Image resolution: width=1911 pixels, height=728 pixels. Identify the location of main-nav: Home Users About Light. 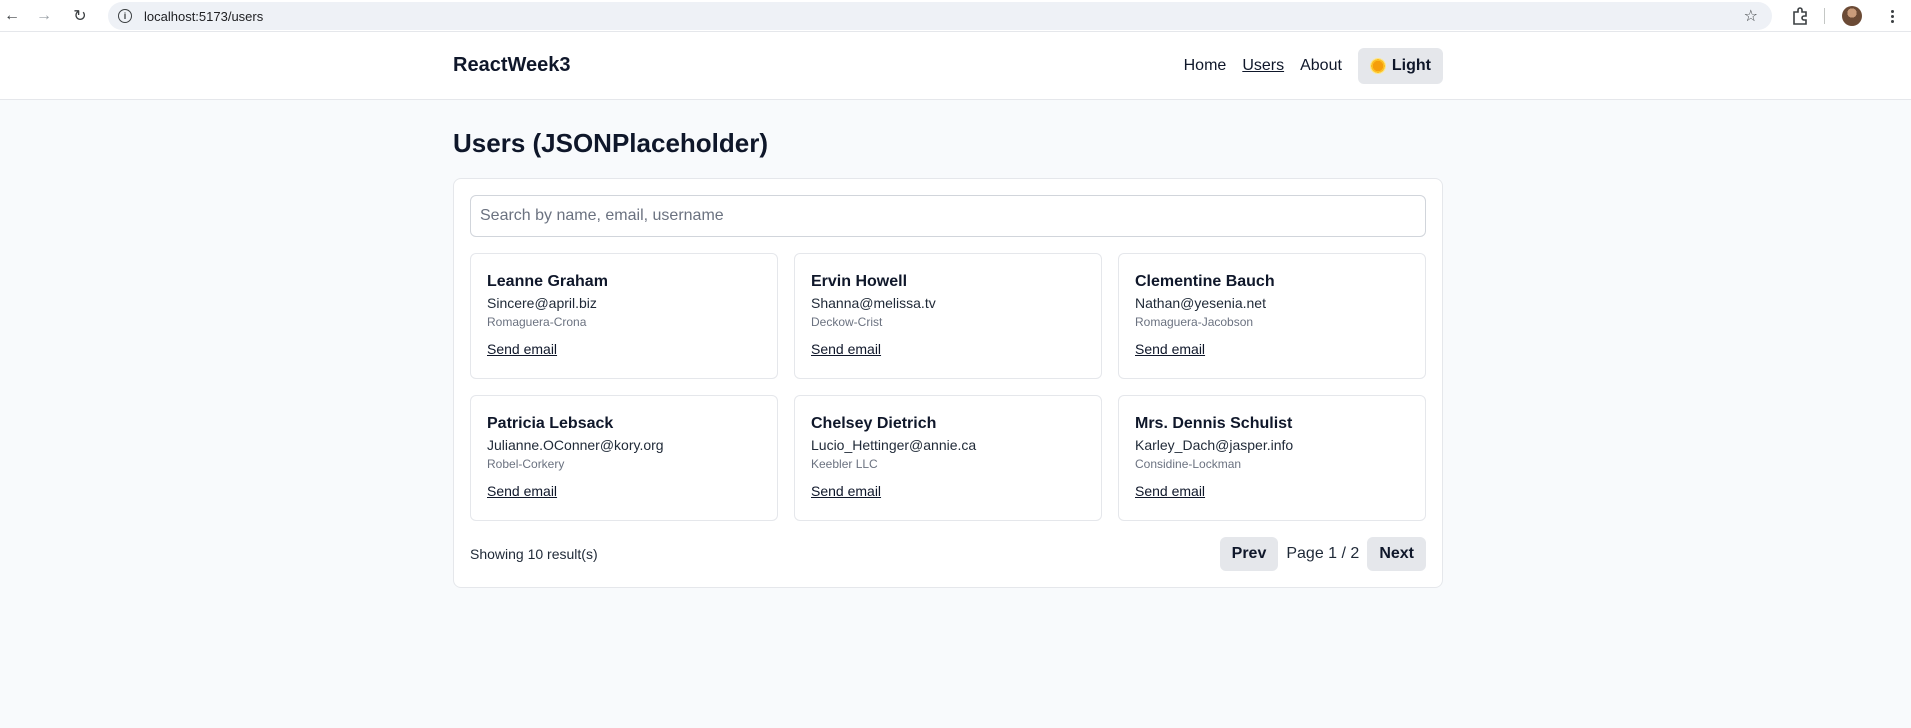
(1313, 65).